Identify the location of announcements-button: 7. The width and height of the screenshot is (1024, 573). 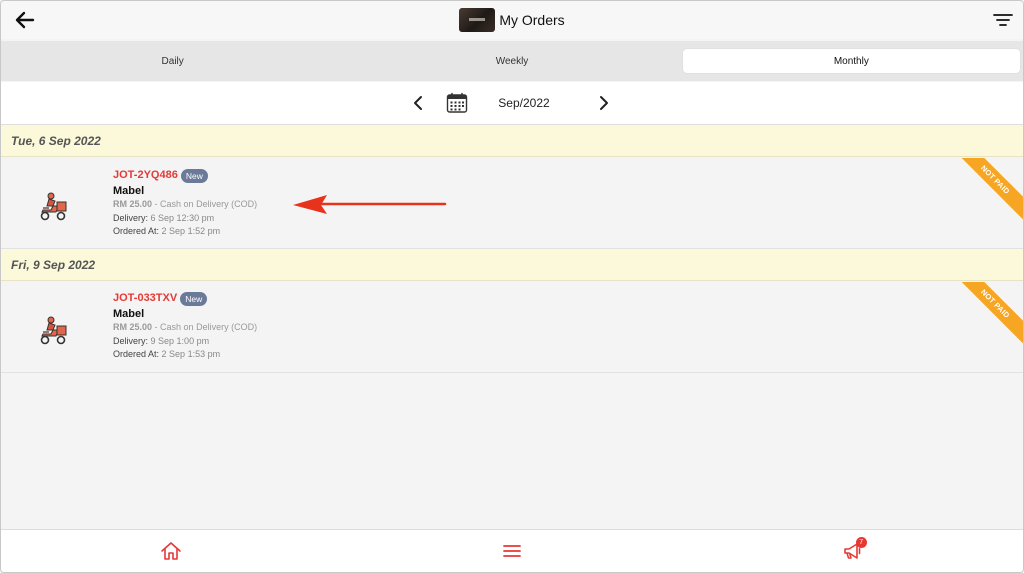
(853, 551).